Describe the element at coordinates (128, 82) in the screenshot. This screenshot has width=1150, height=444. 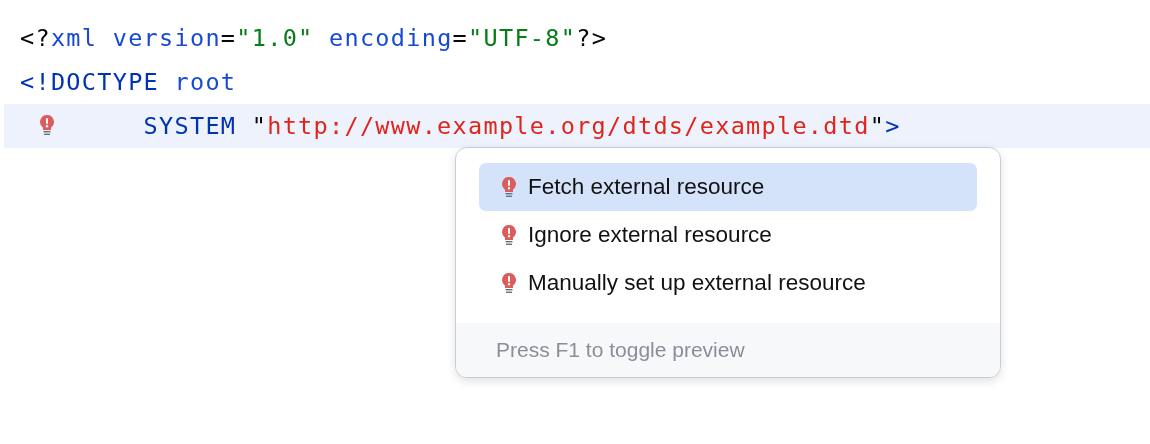
I see `code-line: <!DOCTYPE root` at that location.